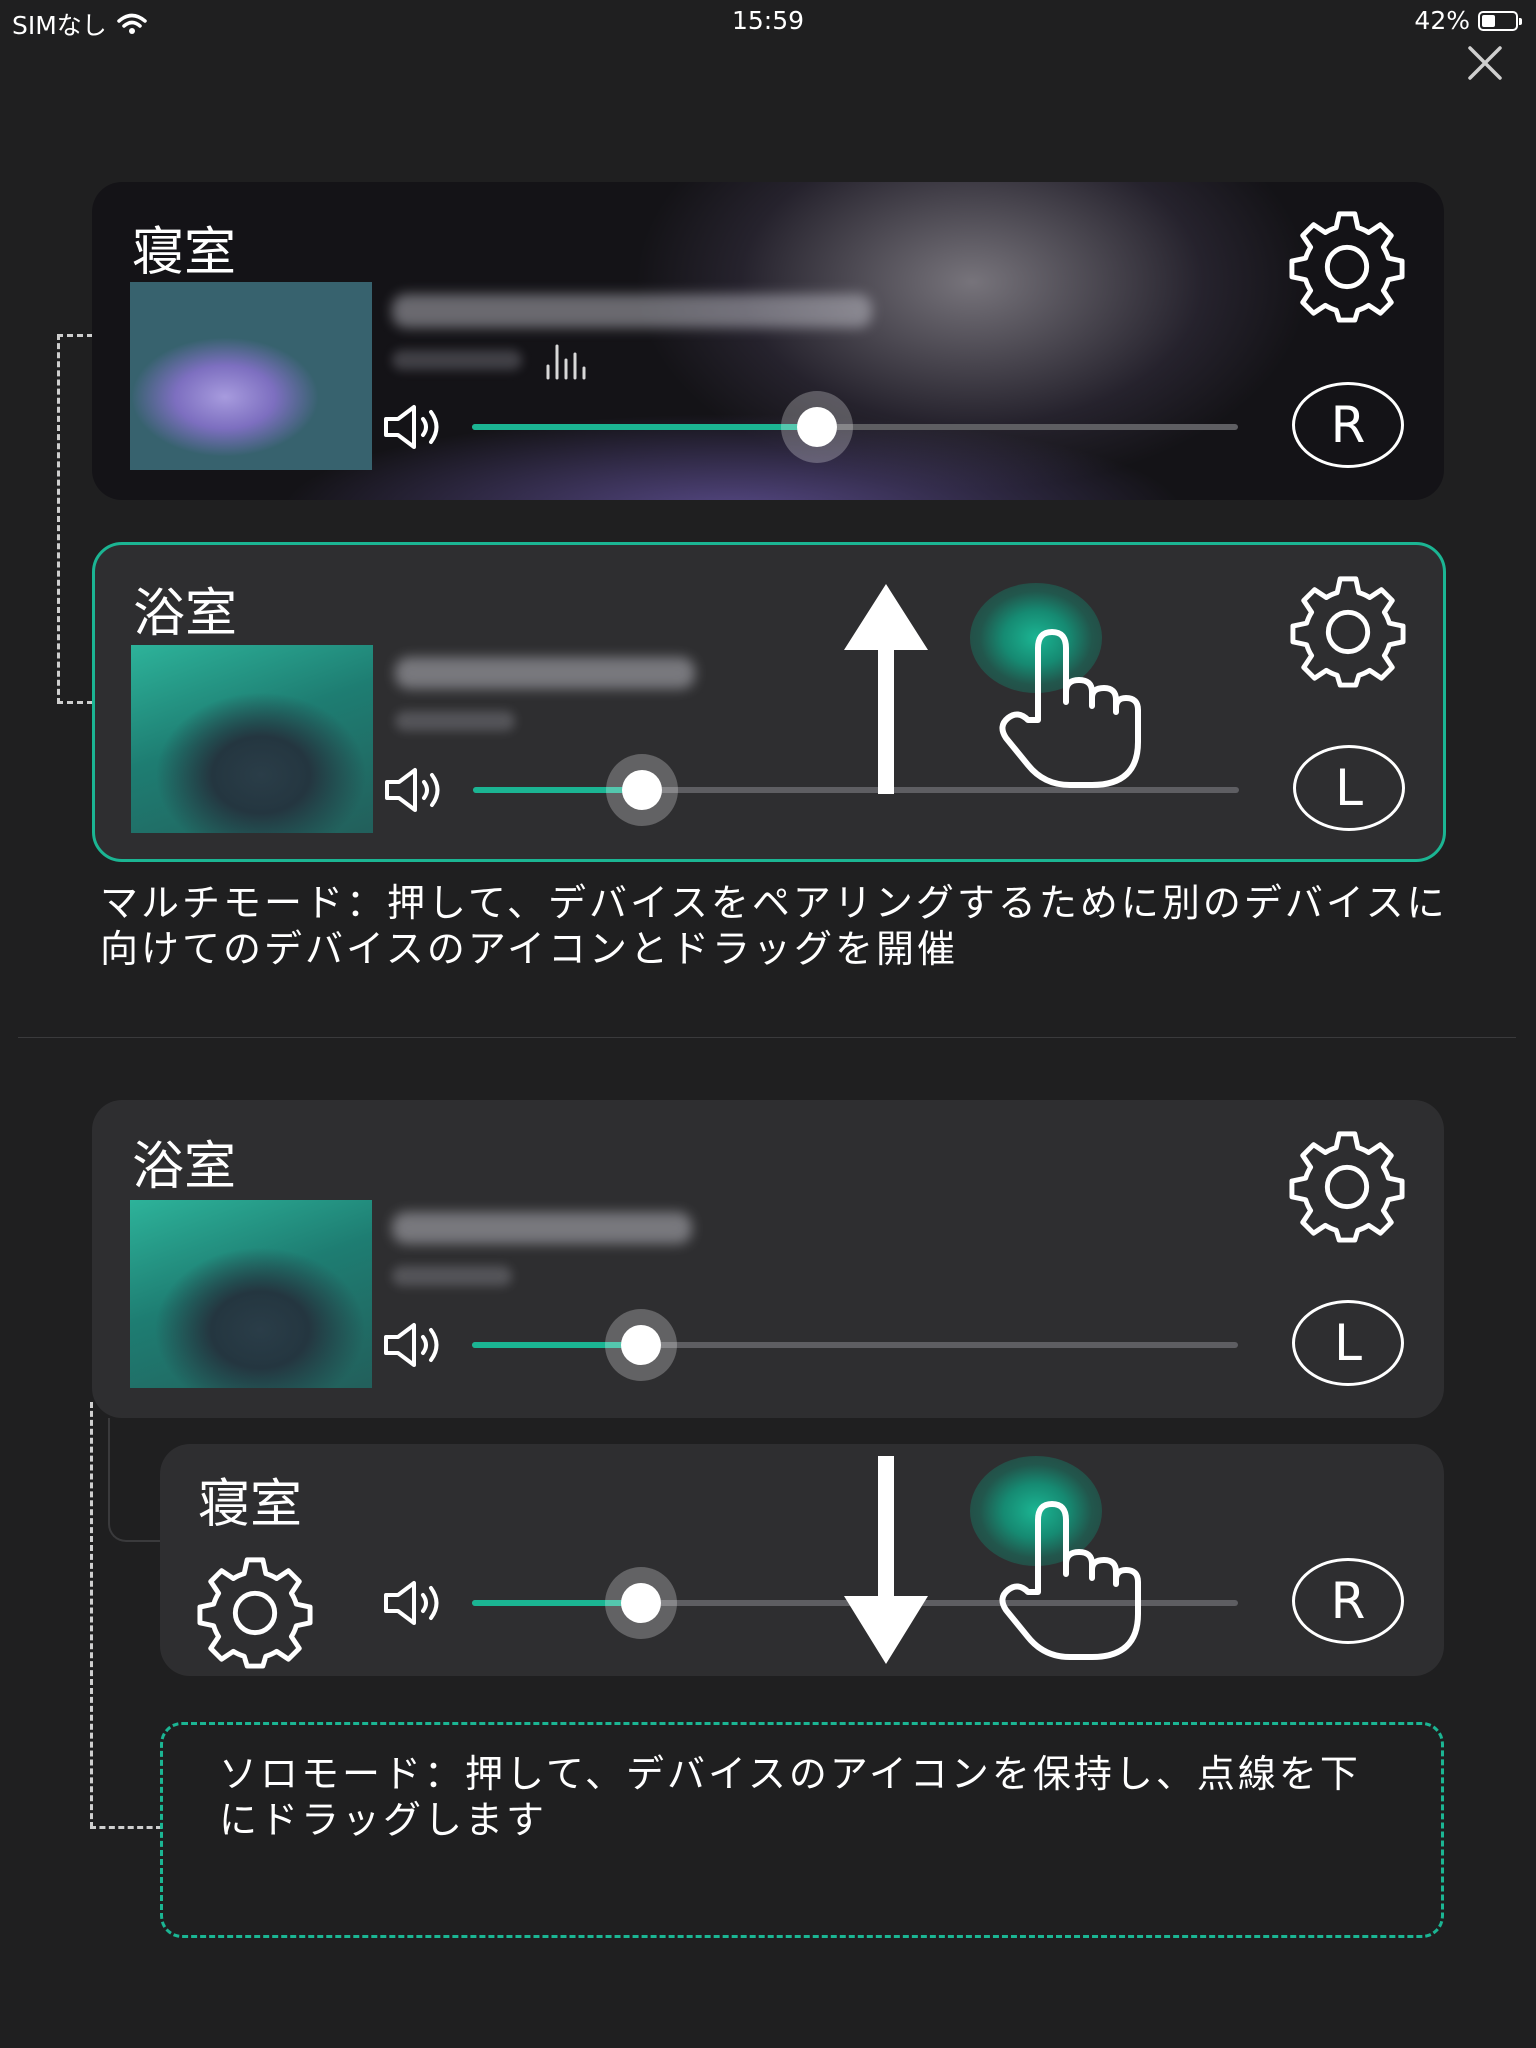 The width and height of the screenshot is (1536, 2048). I want to click on pairing-connector-bottom, so click(75, 702).